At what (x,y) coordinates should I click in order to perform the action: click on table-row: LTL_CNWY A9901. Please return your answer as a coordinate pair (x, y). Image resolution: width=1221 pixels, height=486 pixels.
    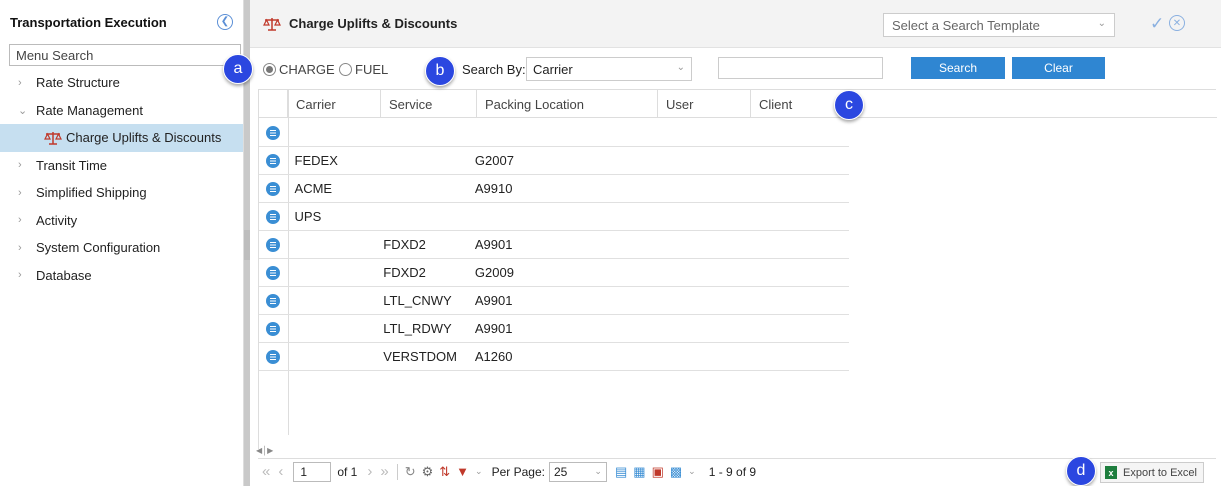
    Looking at the image, I should click on (554, 301).